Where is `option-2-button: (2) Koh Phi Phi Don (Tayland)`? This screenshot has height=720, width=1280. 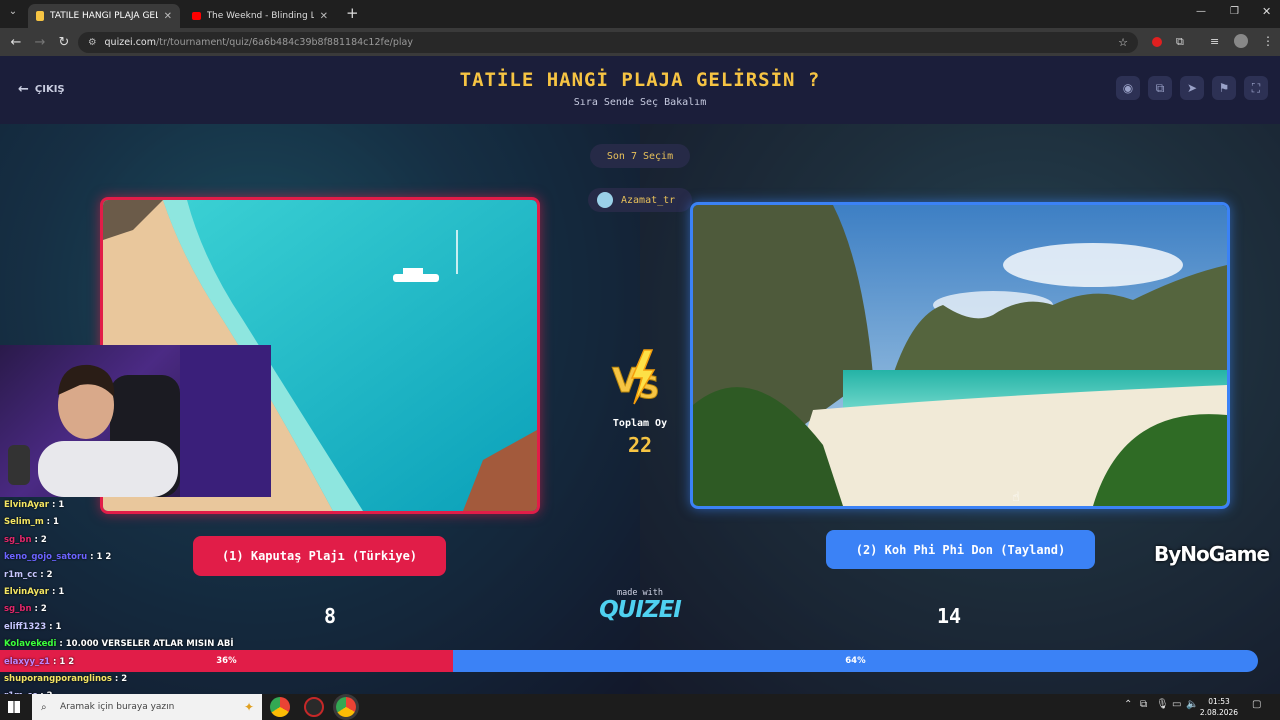
option-2-button: (2) Koh Phi Phi Don (Tayland) is located at coordinates (960, 549).